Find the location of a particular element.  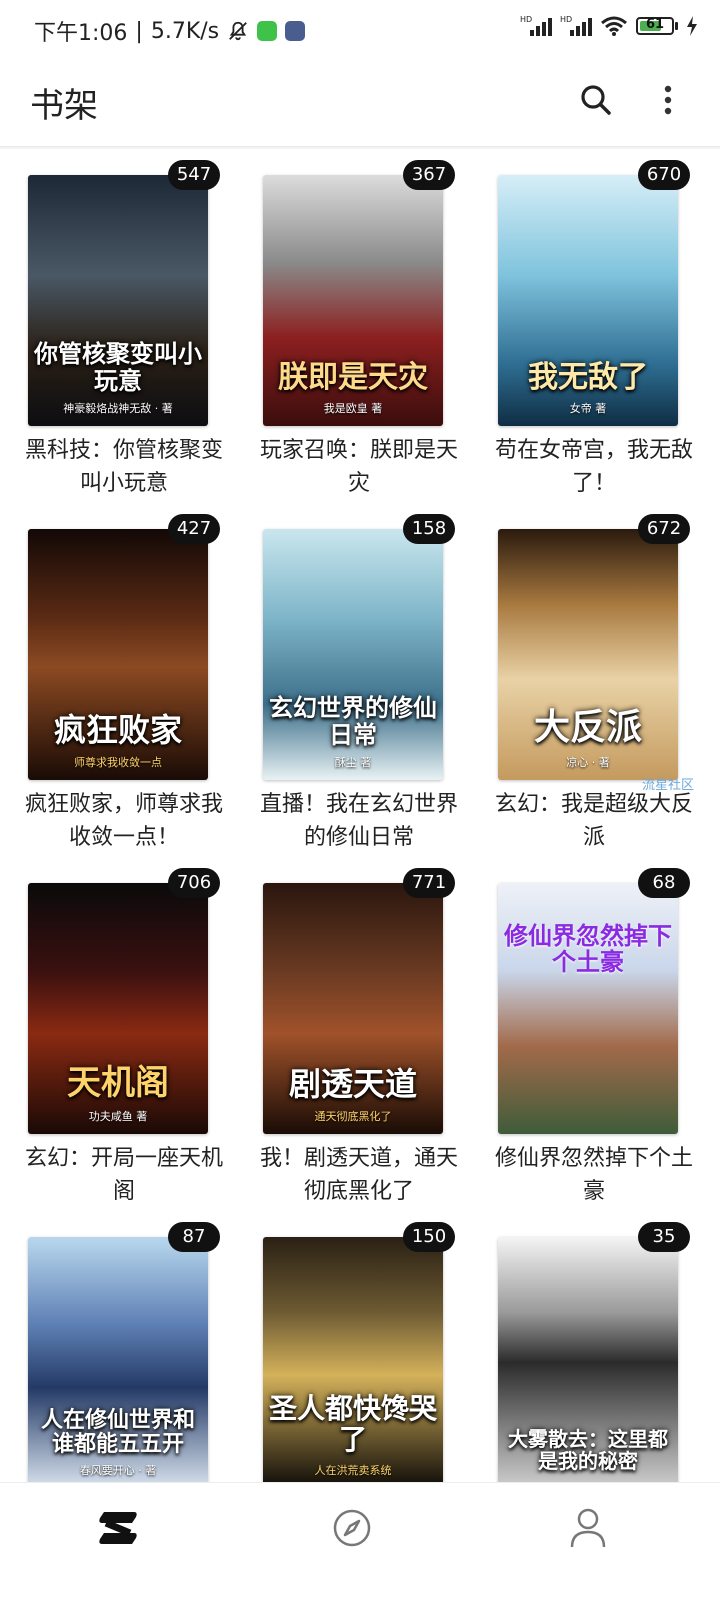

unread-count-badge: 670 is located at coordinates (664, 175).